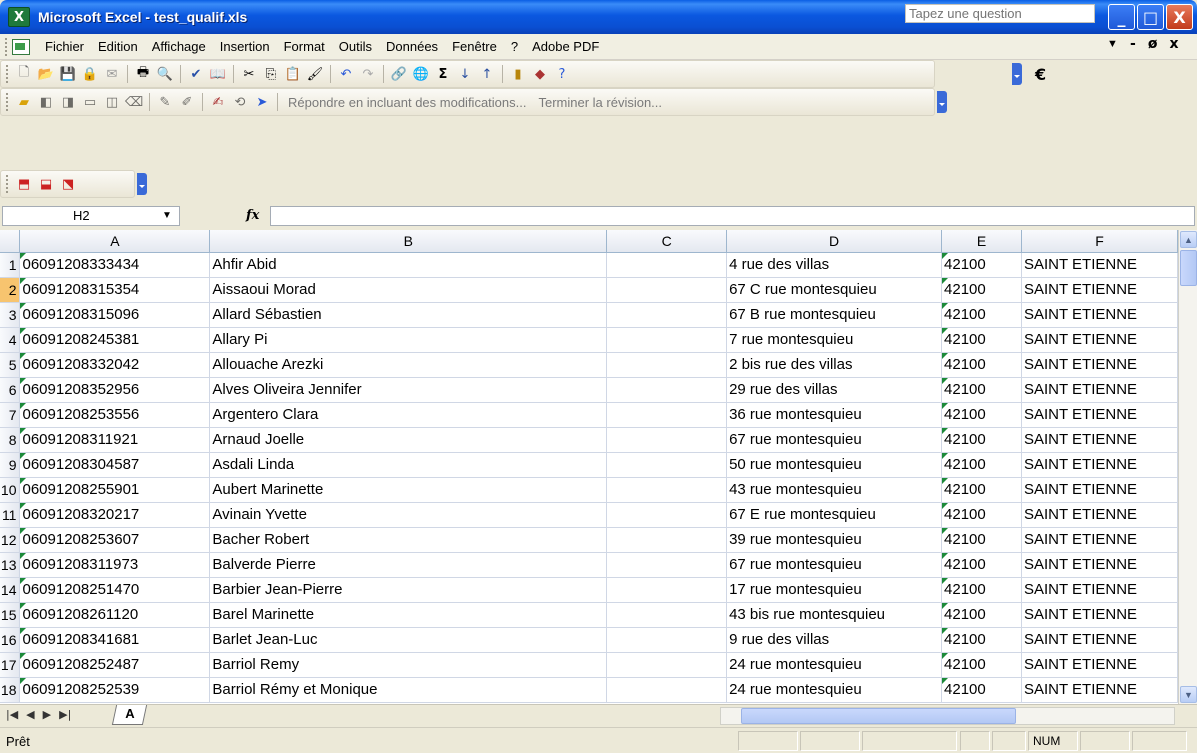 The height and width of the screenshot is (753, 1197). Describe the element at coordinates (10, 490) in the screenshot. I see `row-header: 10` at that location.